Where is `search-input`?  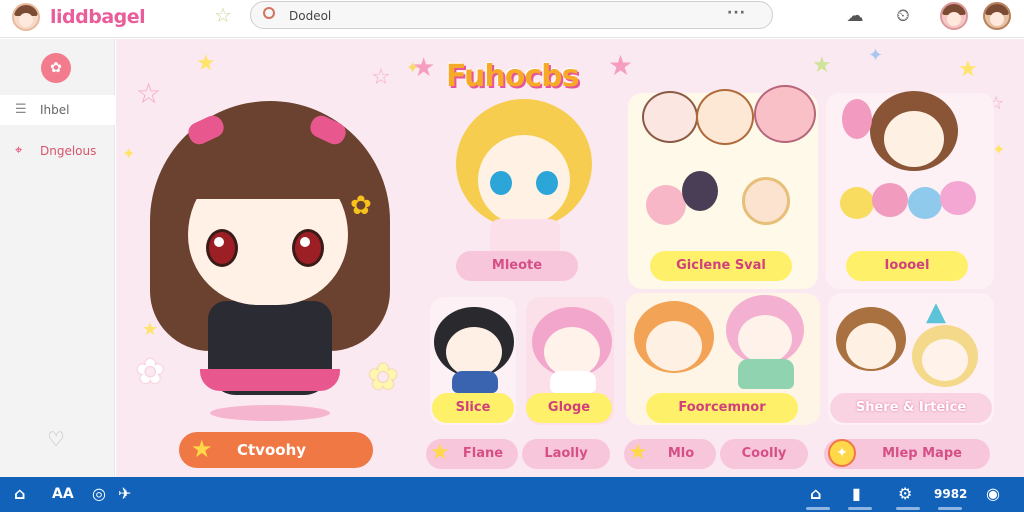
search-input is located at coordinates (489, 16).